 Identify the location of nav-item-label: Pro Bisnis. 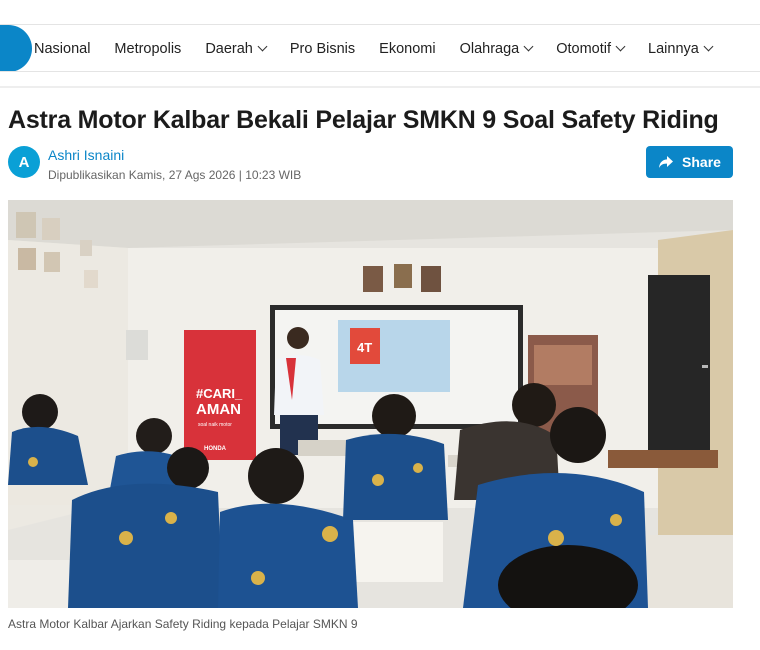
(322, 48).